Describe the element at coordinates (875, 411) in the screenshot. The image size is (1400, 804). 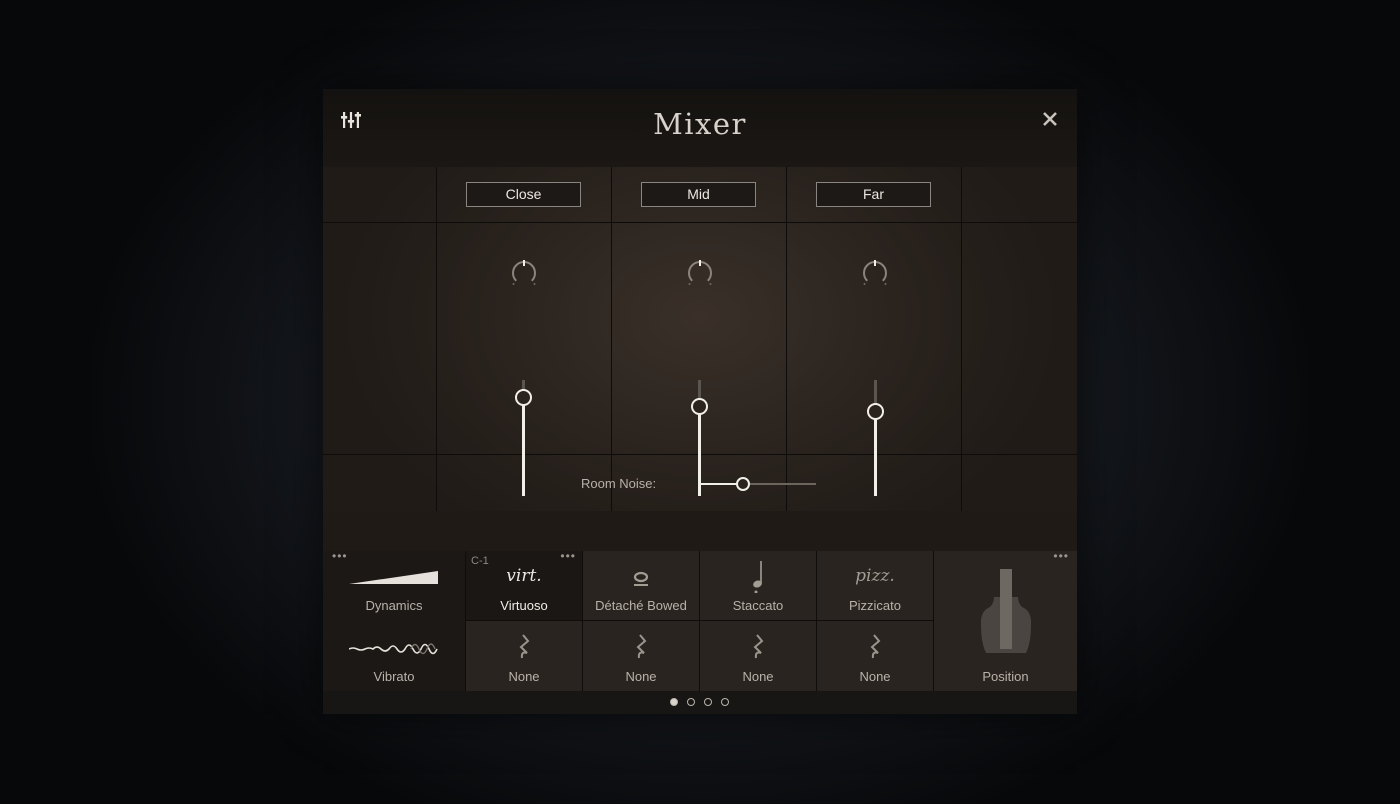
I see `fader-thumb-far` at that location.